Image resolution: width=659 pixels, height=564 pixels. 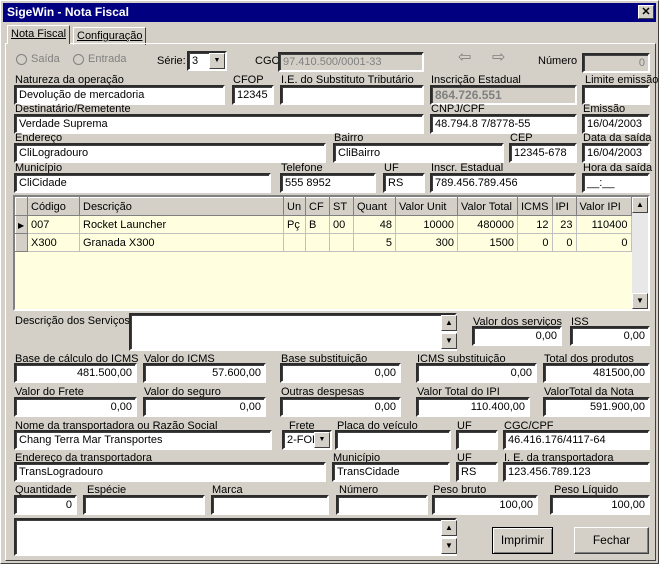 What do you see at coordinates (449, 323) in the screenshot?
I see `servicos-scroll-up-icon: ▲` at bounding box center [449, 323].